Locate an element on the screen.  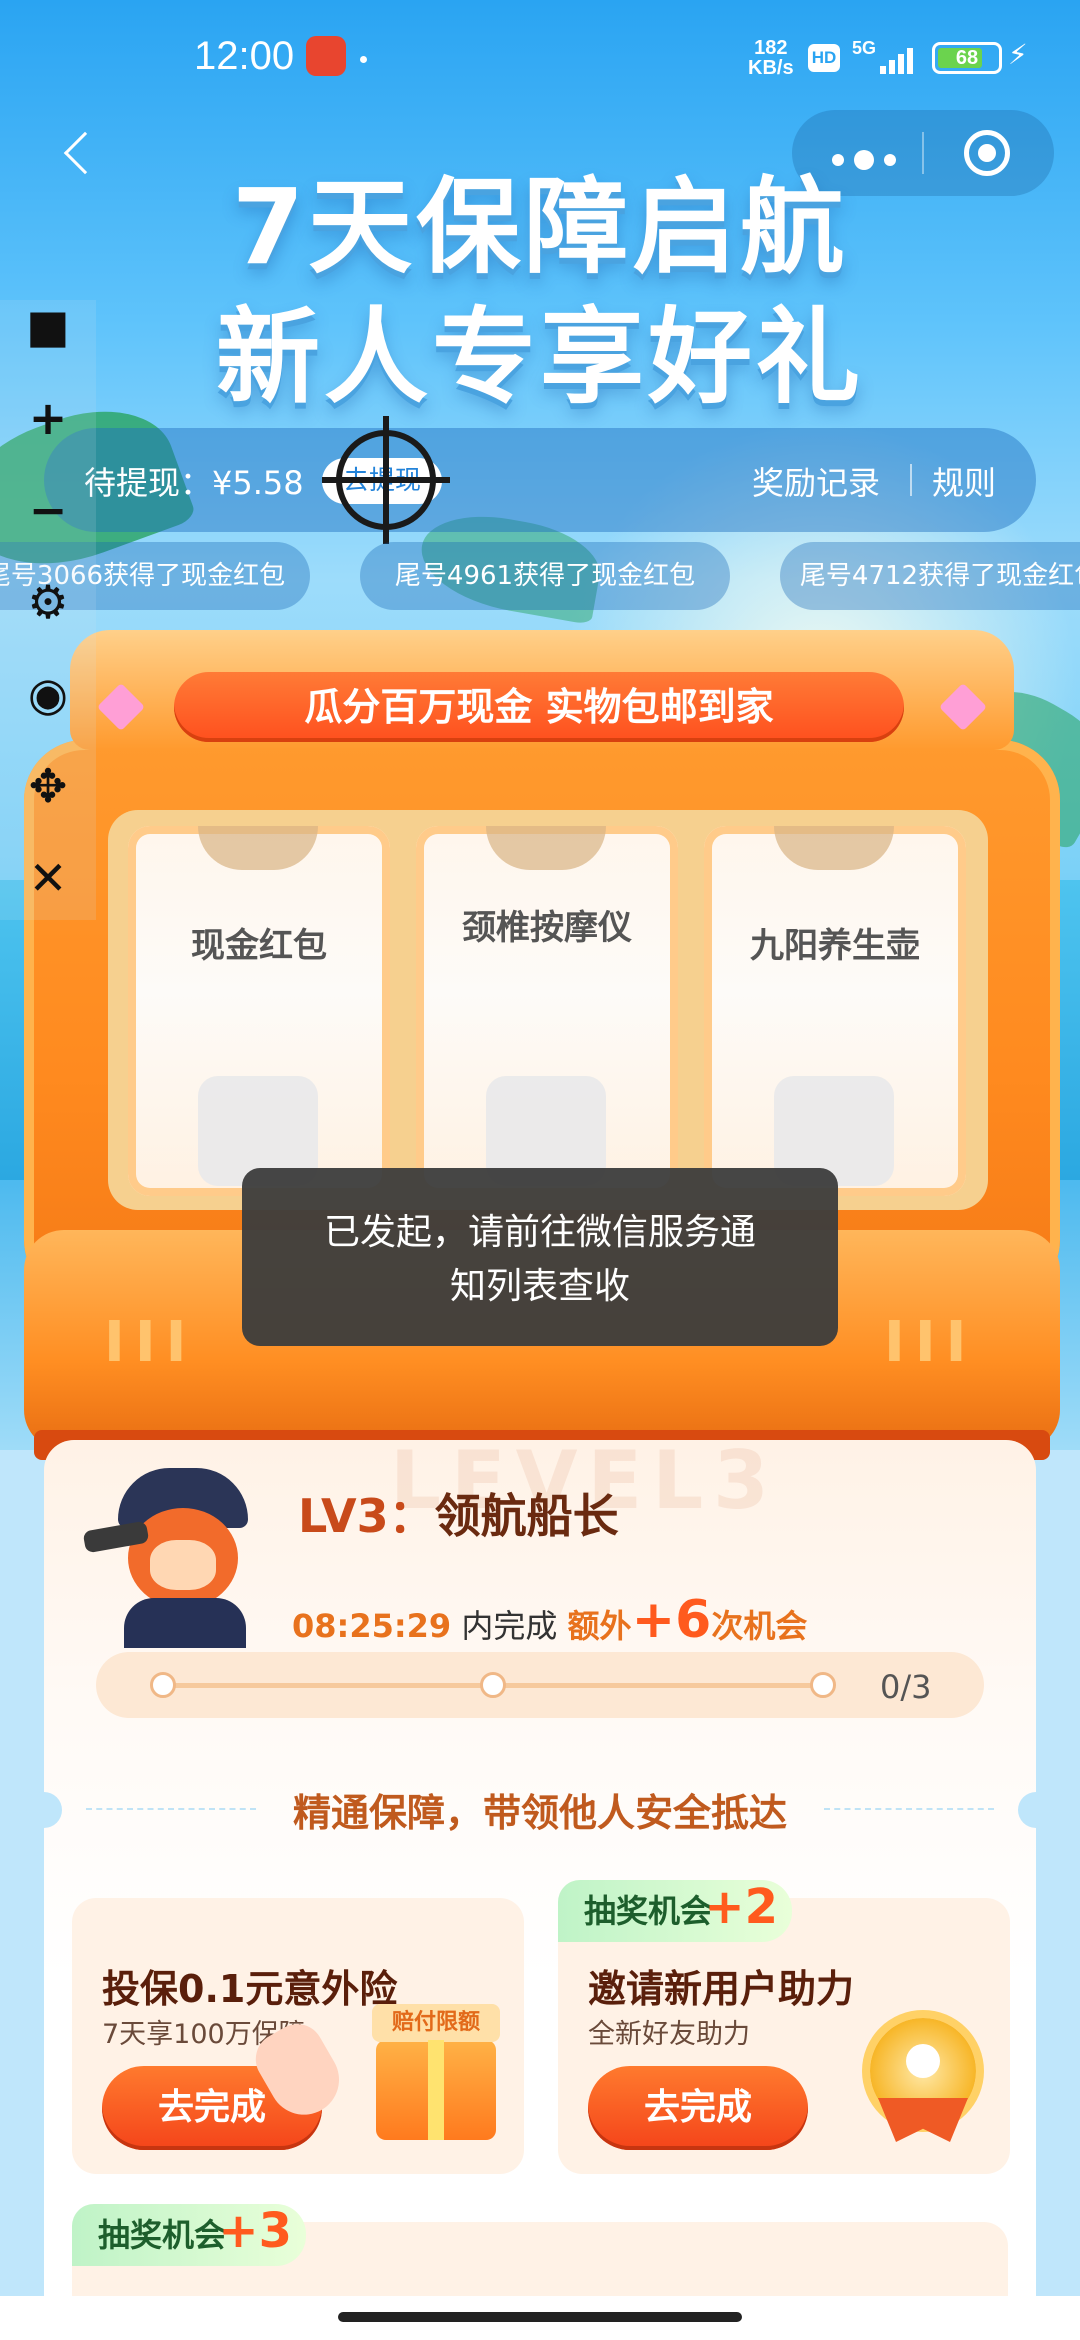
zoom-out-icon: − is located at coordinates (48, 510).